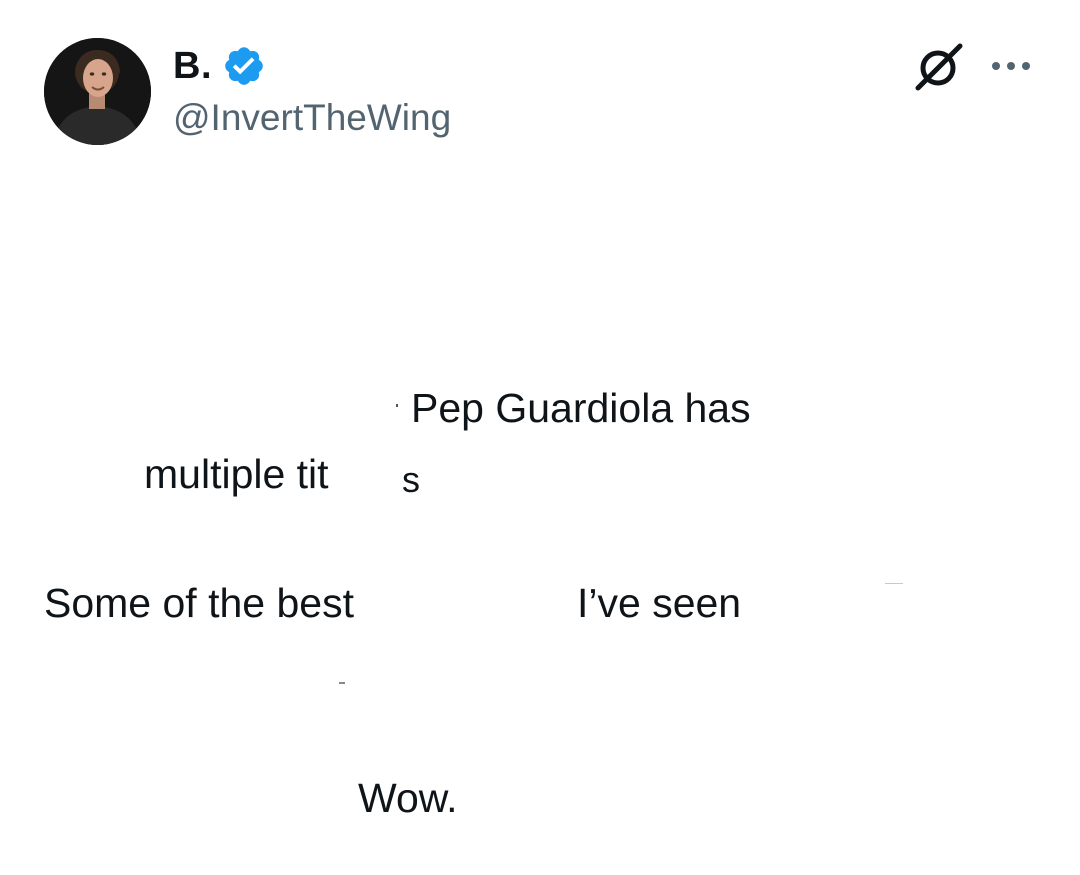  Describe the element at coordinates (939, 67) in the screenshot. I see `grok-icon` at that location.